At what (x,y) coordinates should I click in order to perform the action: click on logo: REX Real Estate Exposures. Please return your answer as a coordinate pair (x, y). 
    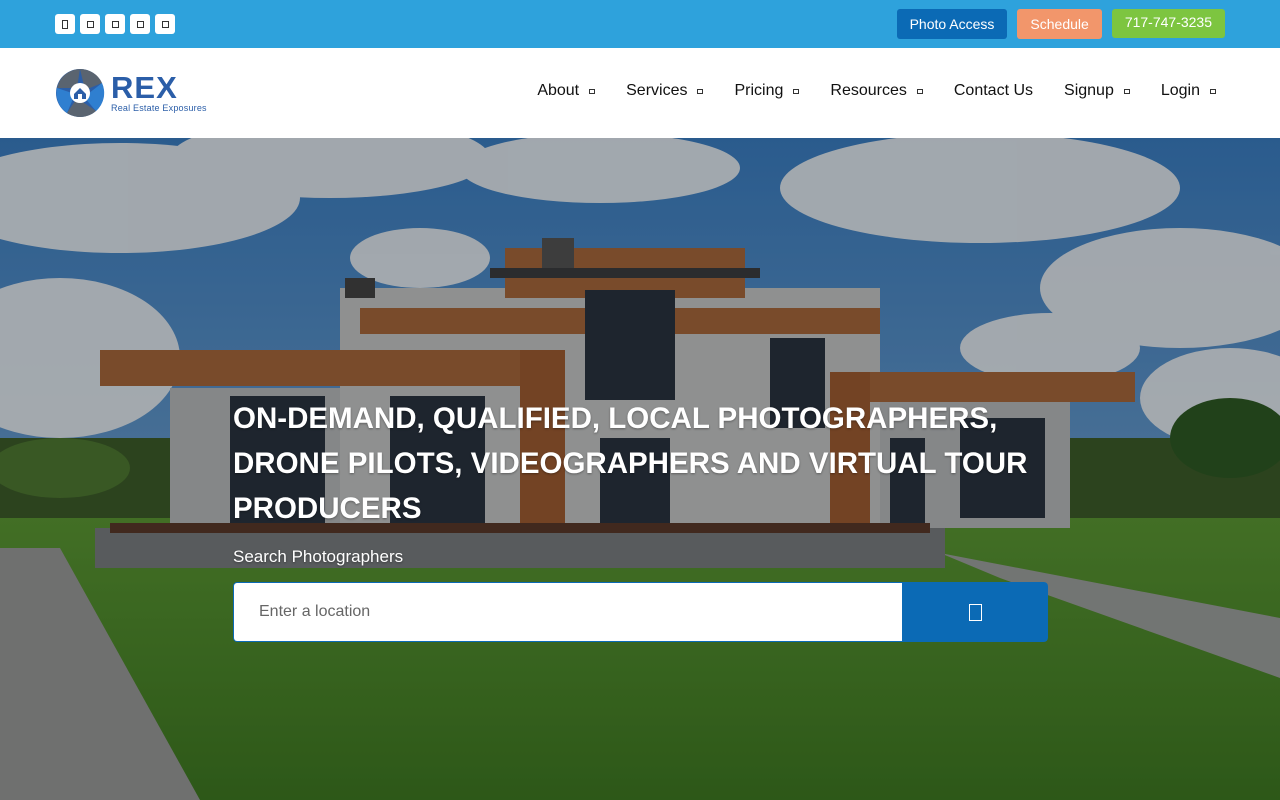
    Looking at the image, I should click on (140, 93).